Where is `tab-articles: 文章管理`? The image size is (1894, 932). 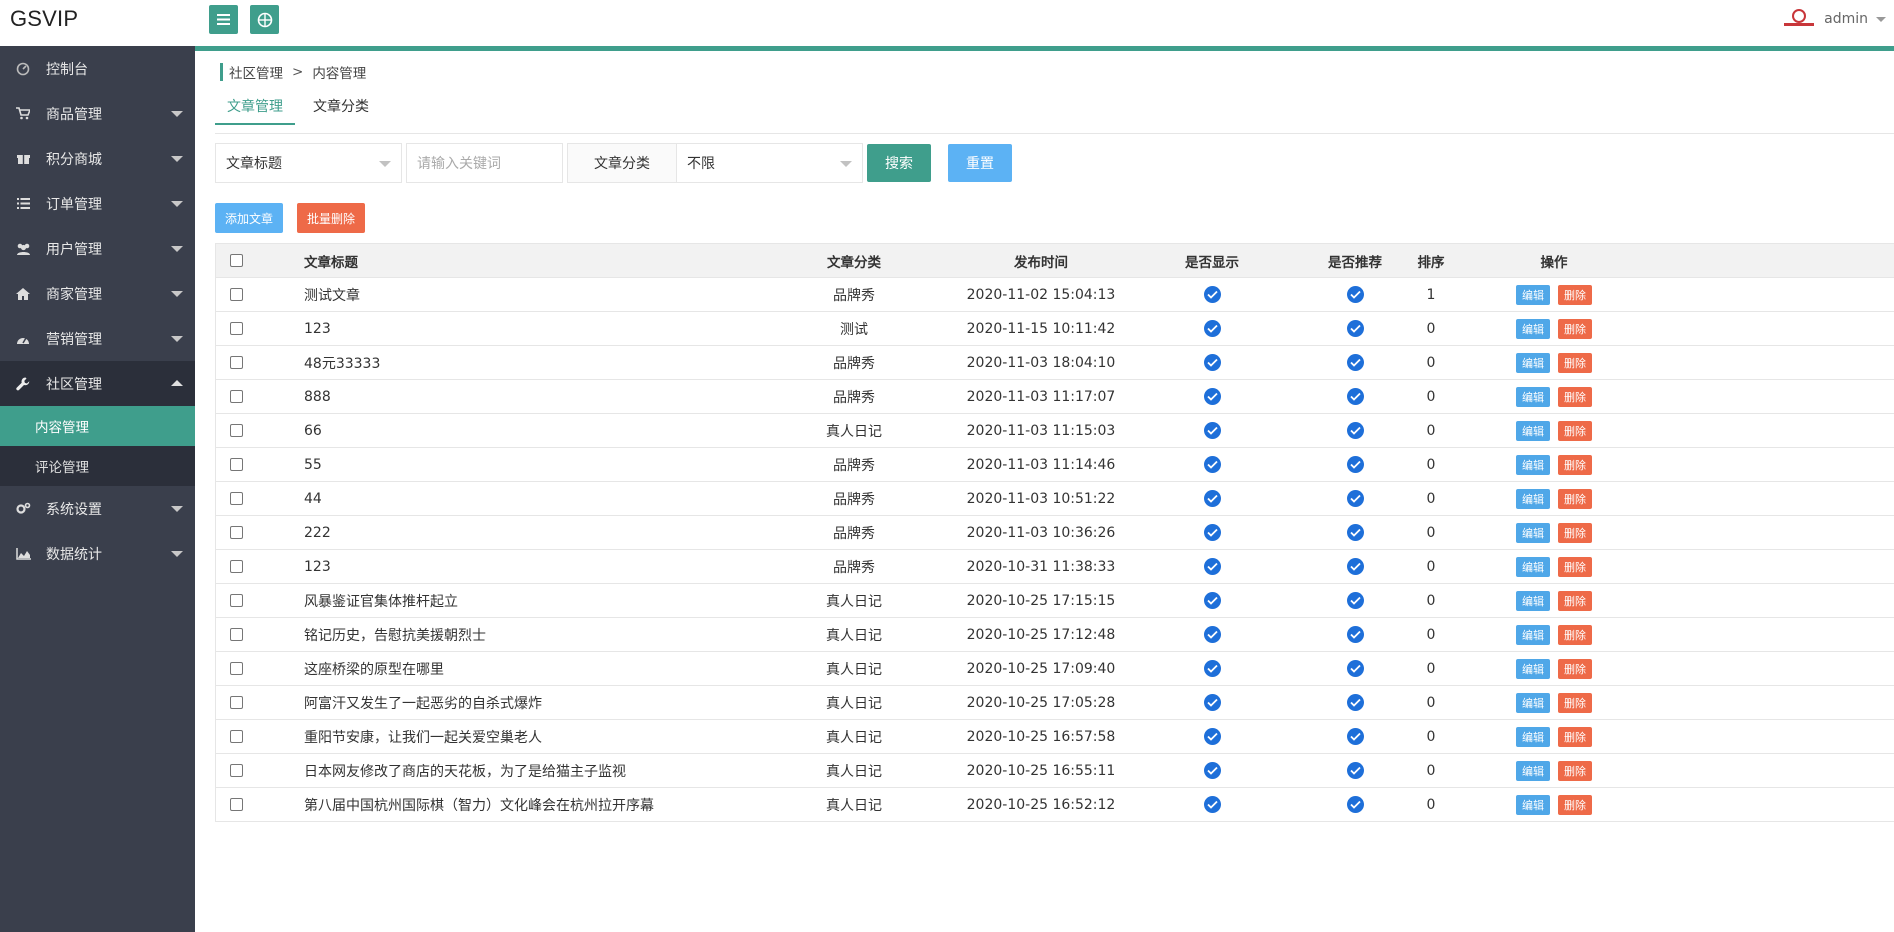
tab-articles: 文章管理 is located at coordinates (255, 109).